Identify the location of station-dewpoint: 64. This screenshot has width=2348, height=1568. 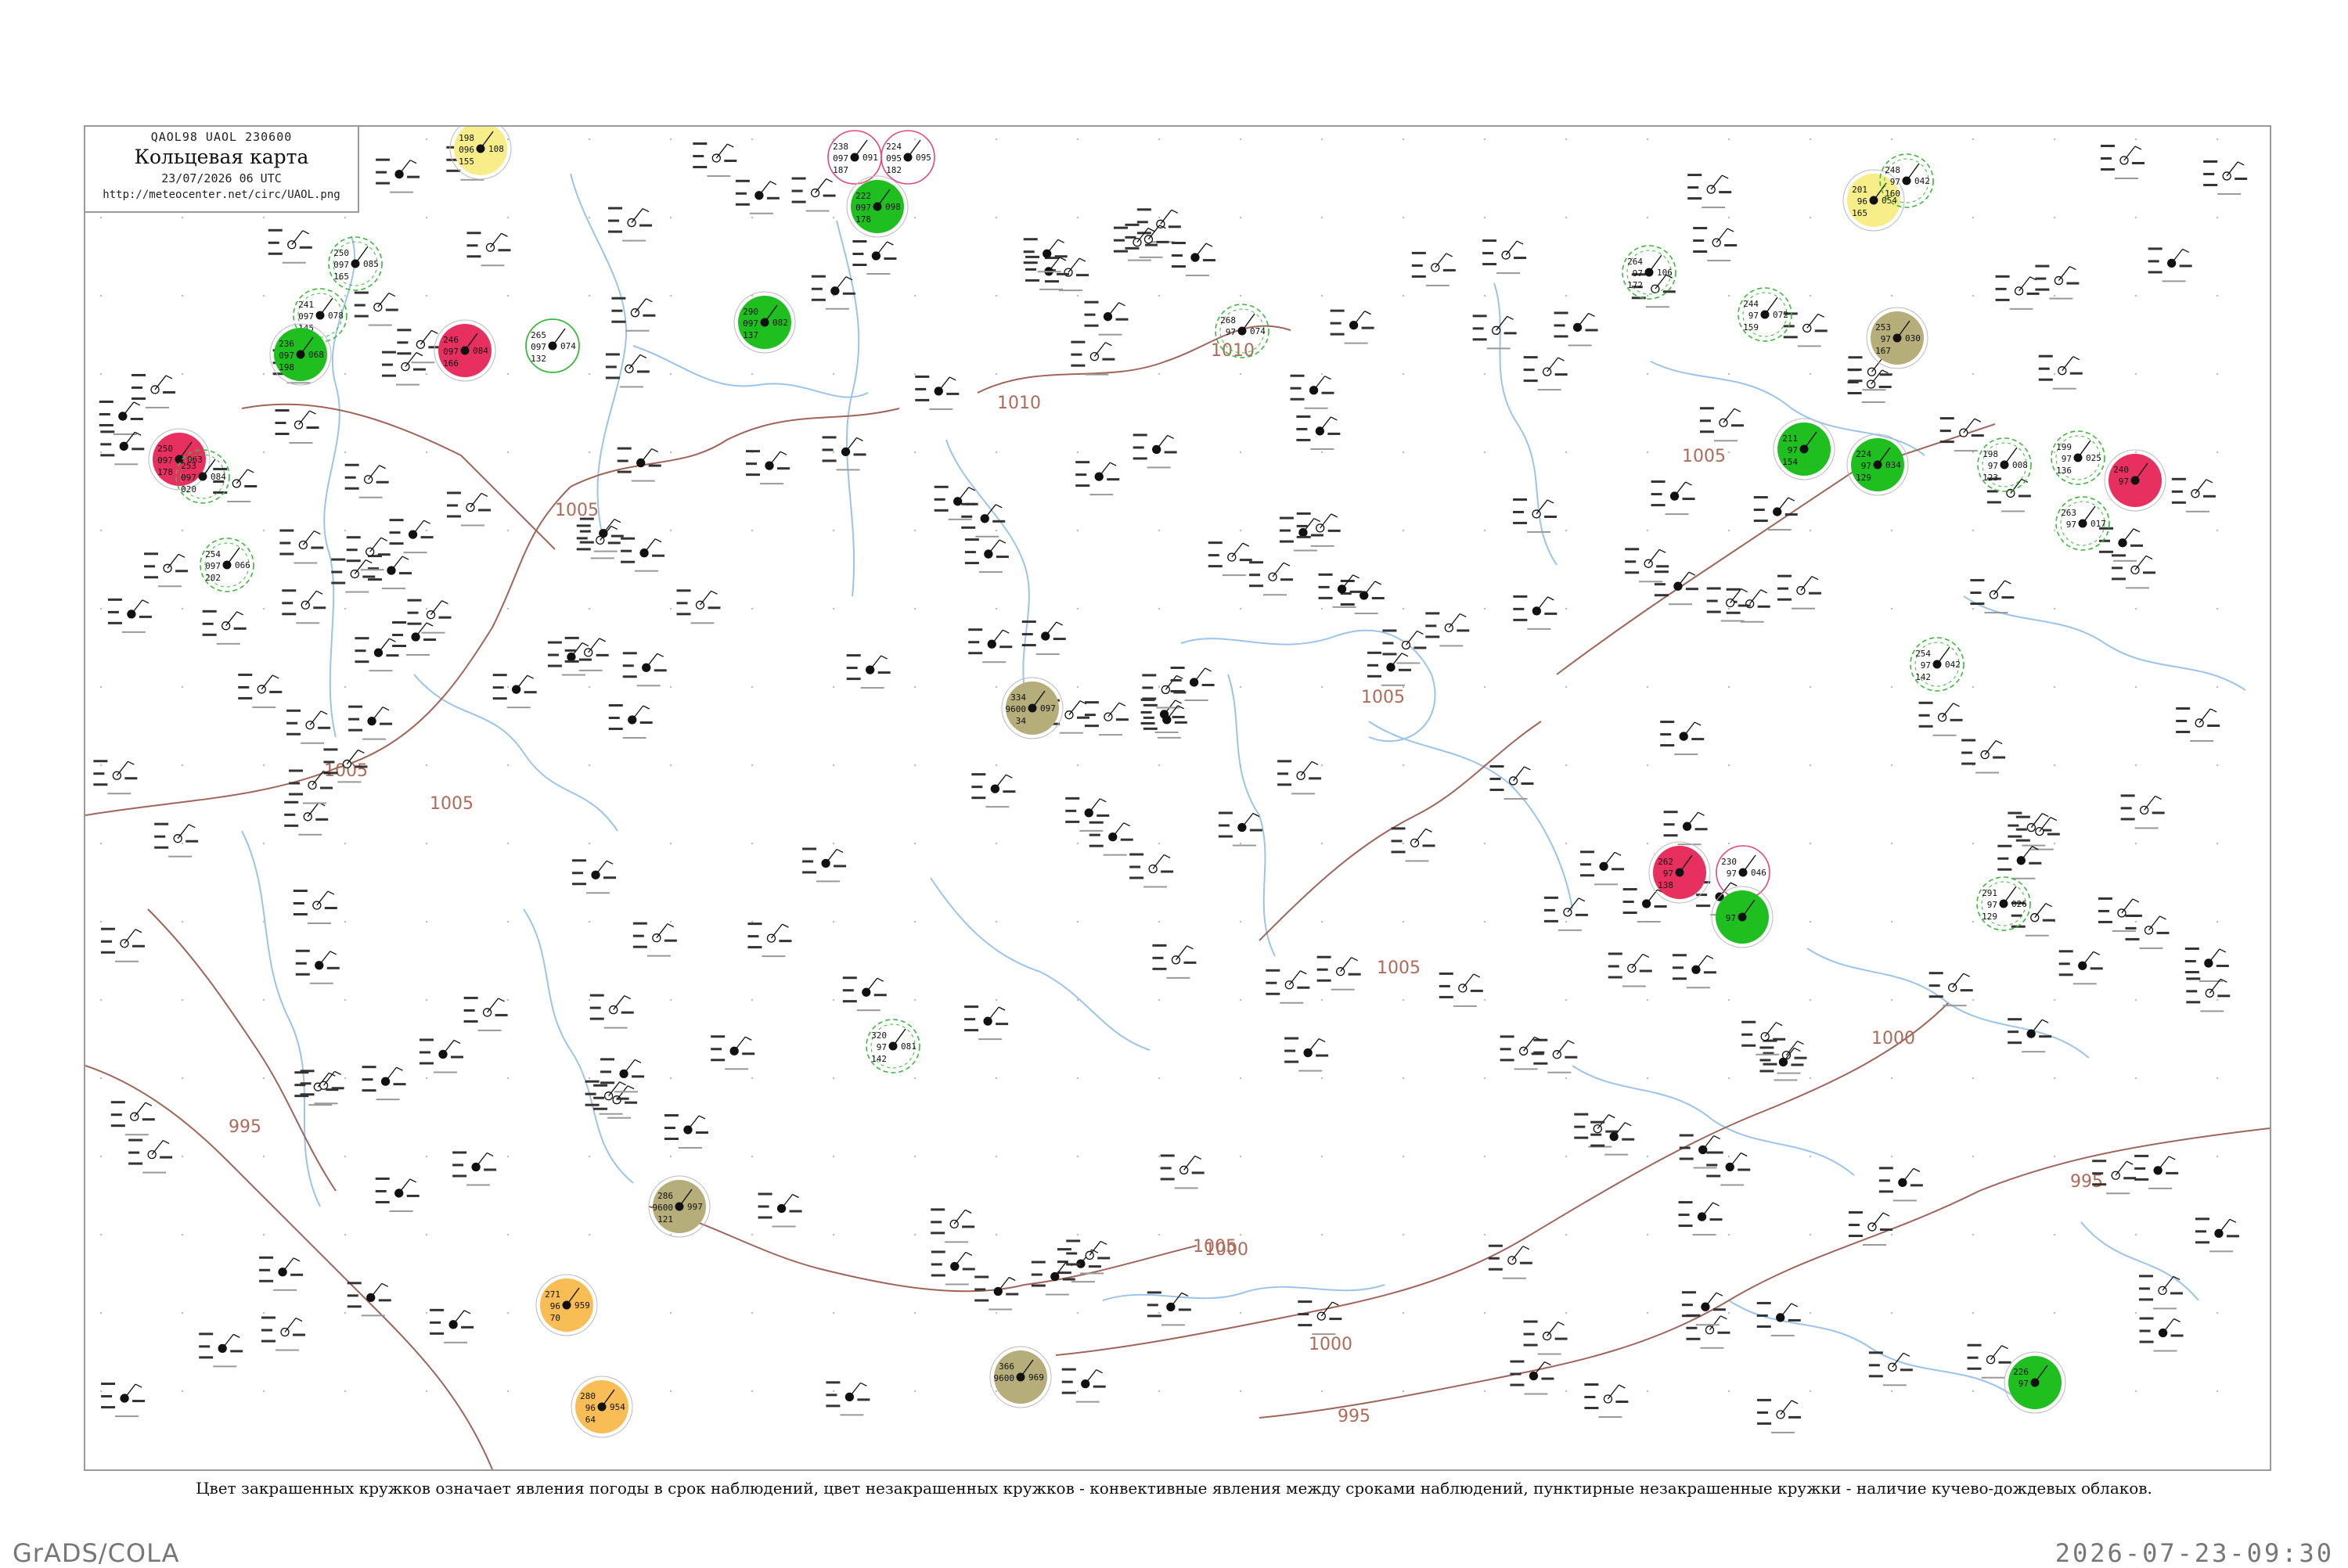
(590, 1420).